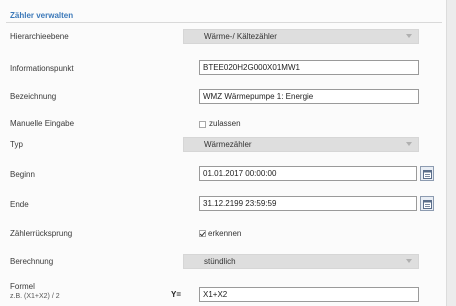  I want to click on type-value: Wärmezähler, so click(228, 144).